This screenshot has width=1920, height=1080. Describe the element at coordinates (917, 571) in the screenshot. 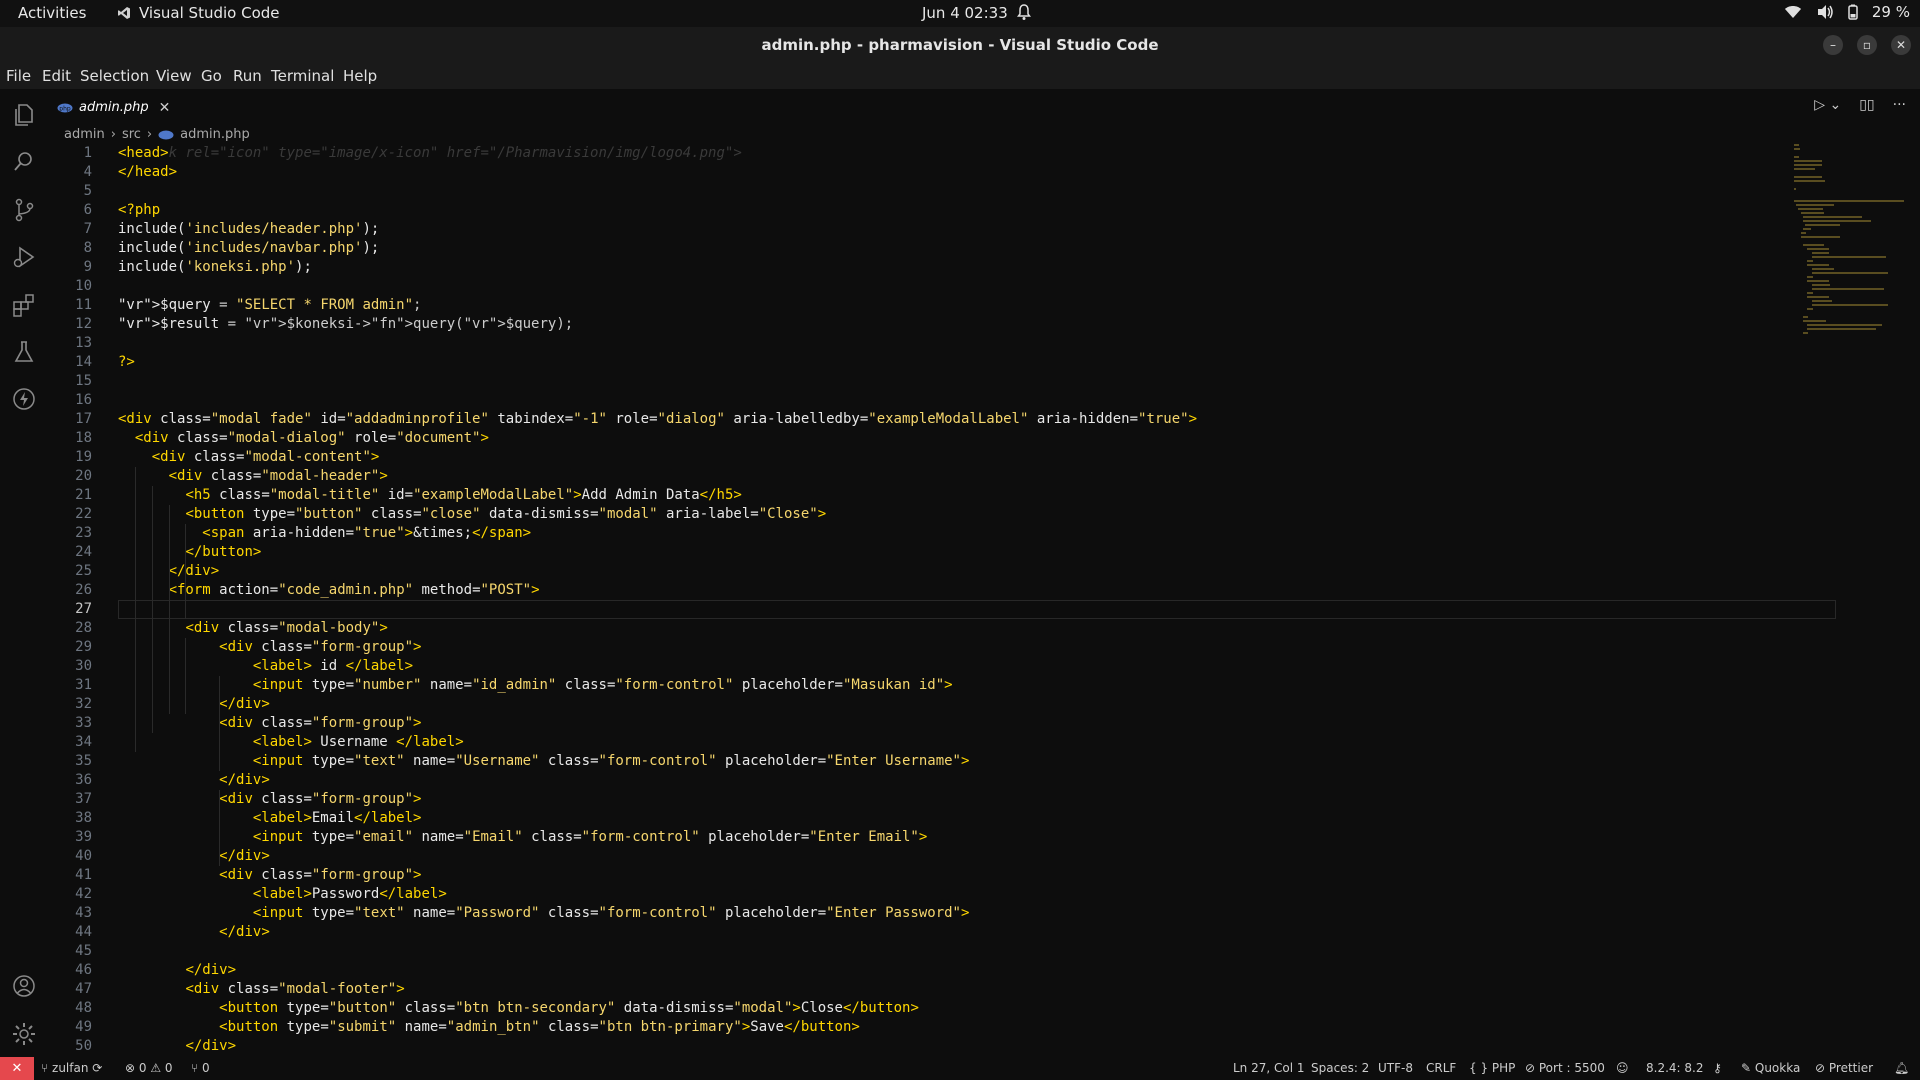

I see `code-line: 25 </div>` at that location.